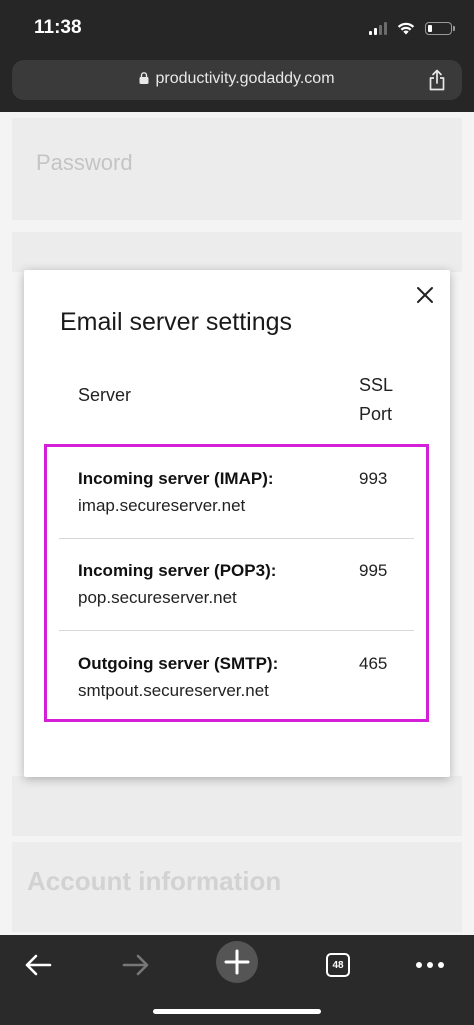 The height and width of the screenshot is (1025, 474). Describe the element at coordinates (373, 478) in the screenshot. I see `server-port: 993` at that location.